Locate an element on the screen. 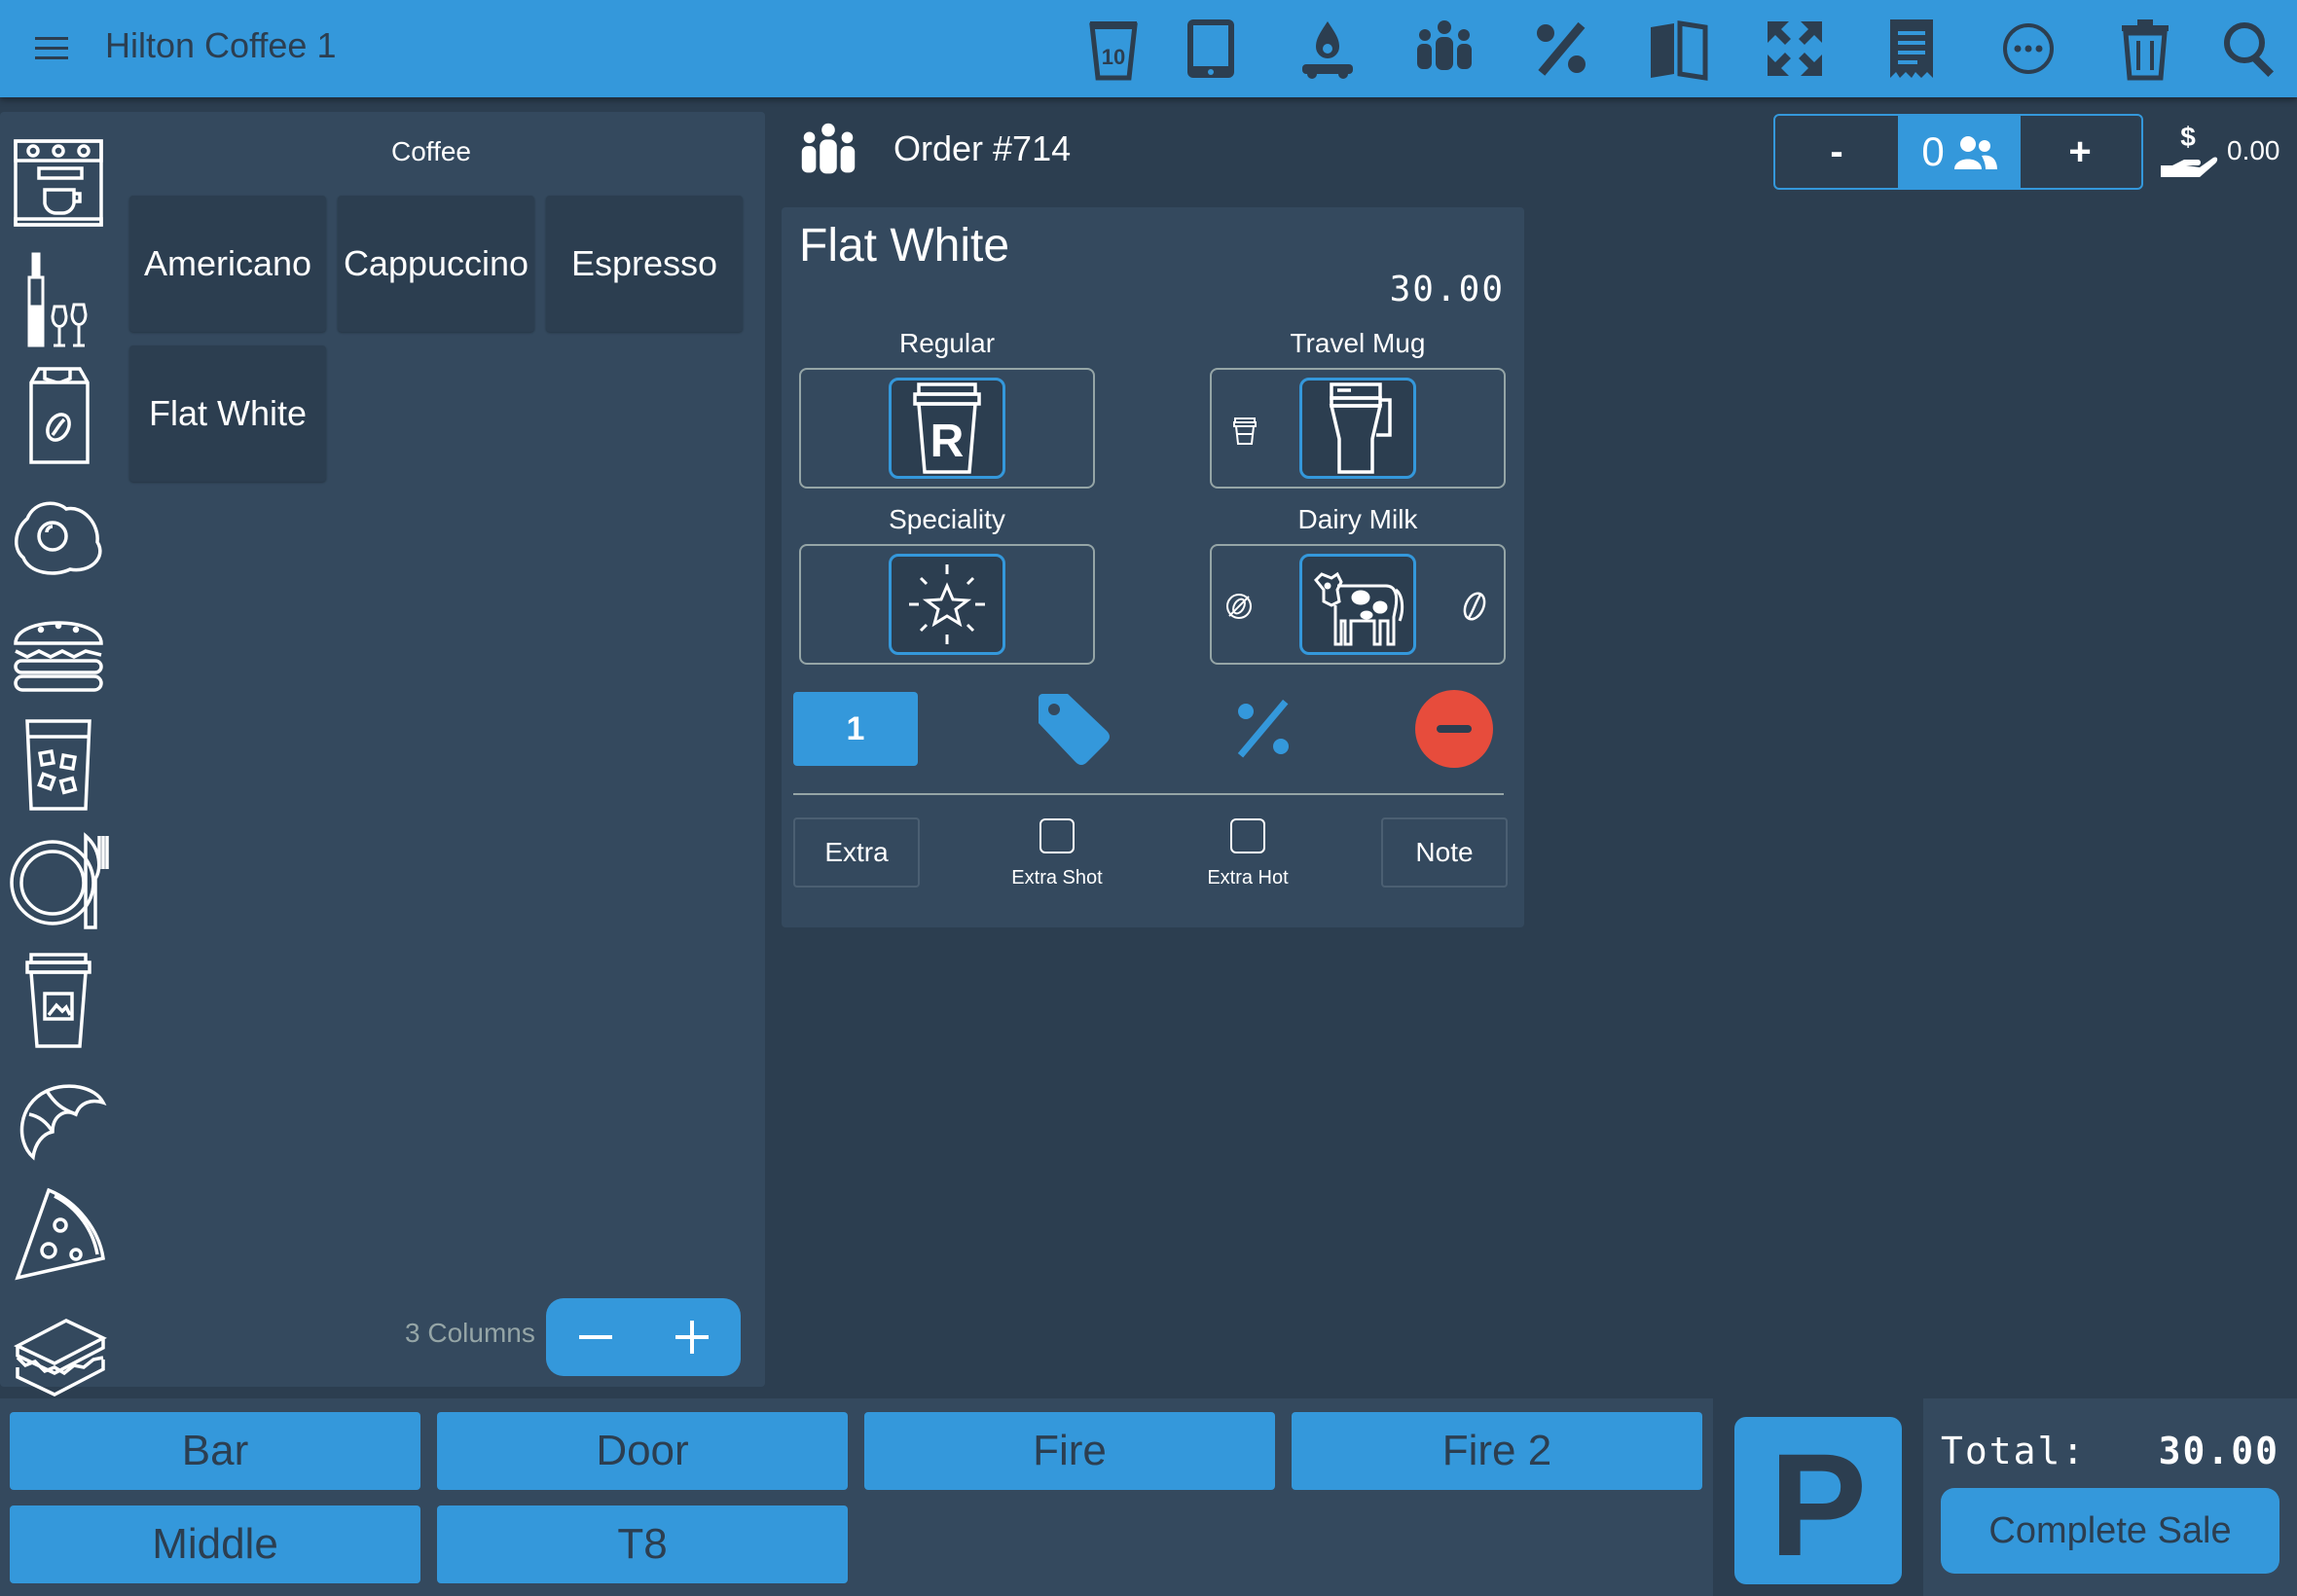 The height and width of the screenshot is (1596, 2297). order-customers-icon is located at coordinates (828, 151).